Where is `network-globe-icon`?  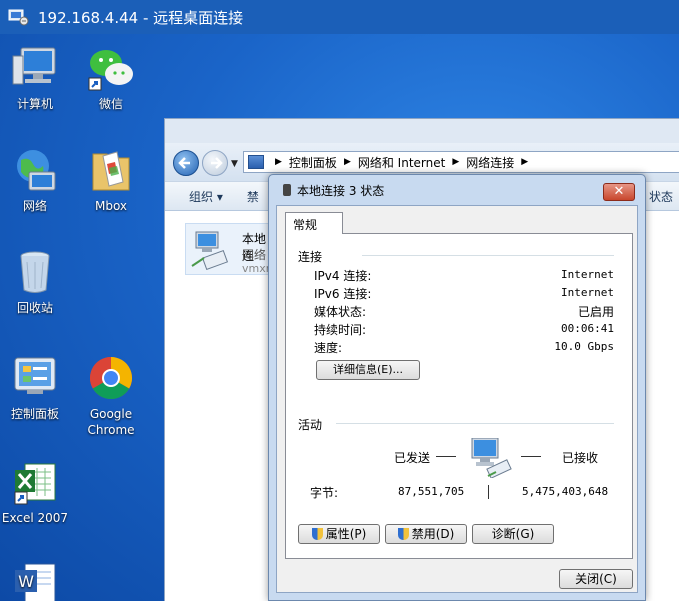 network-globe-icon is located at coordinates (35, 170).